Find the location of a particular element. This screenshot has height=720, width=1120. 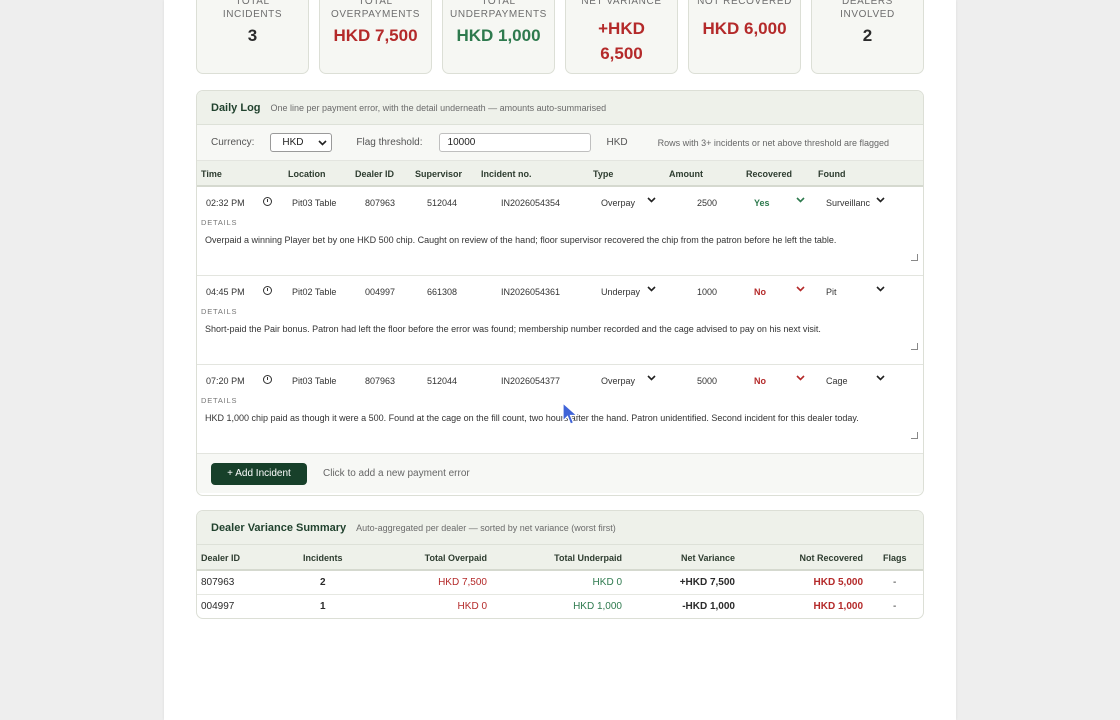

card-label: OVERPAYMENTS is located at coordinates (375, 14).